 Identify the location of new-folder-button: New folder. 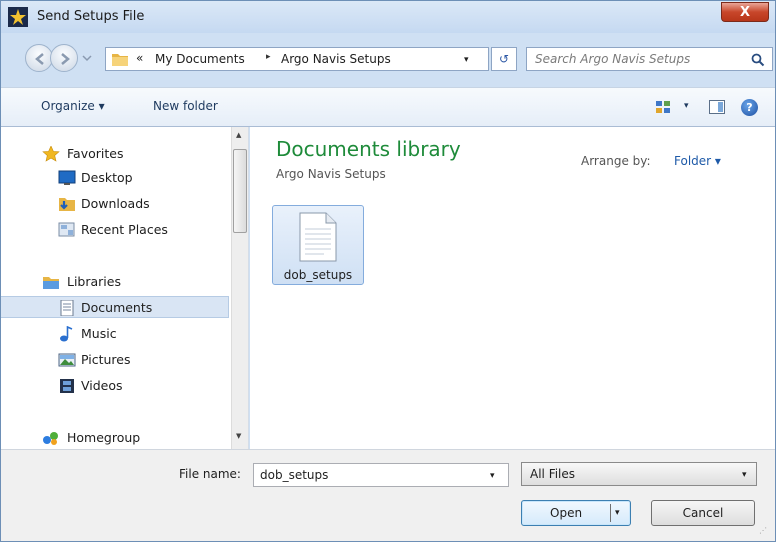
(185, 106).